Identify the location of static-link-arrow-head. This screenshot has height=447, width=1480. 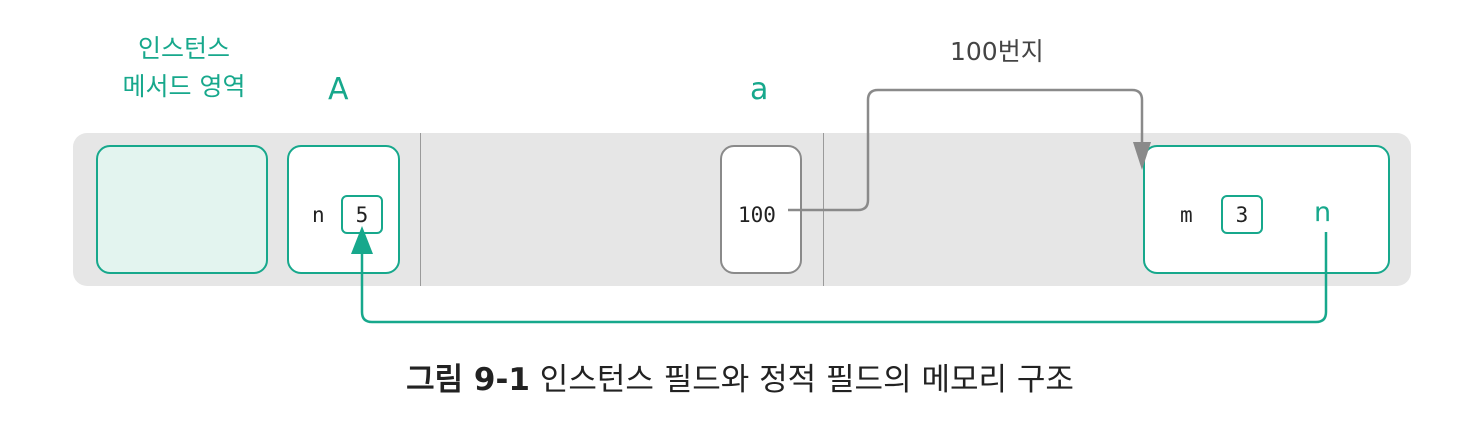
(362, 240).